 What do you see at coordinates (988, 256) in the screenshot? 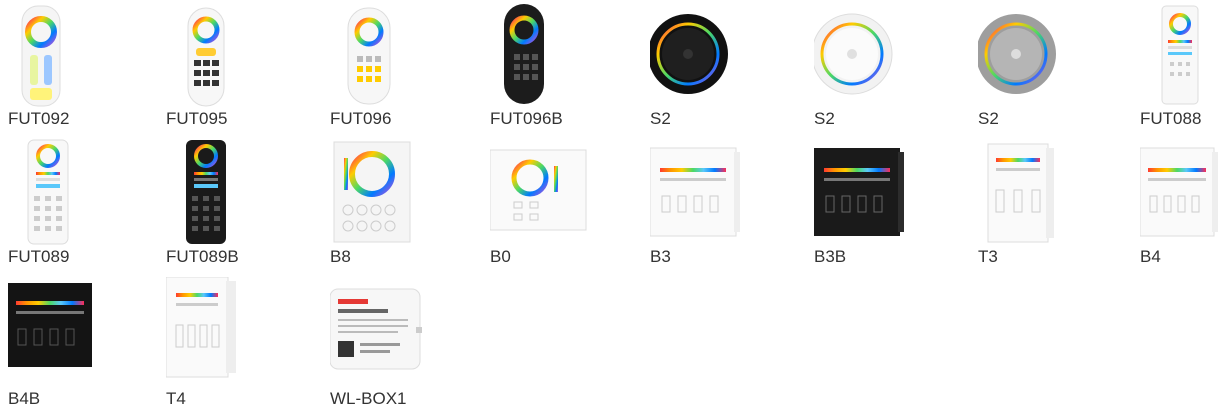
I see `product-label: T3` at bounding box center [988, 256].